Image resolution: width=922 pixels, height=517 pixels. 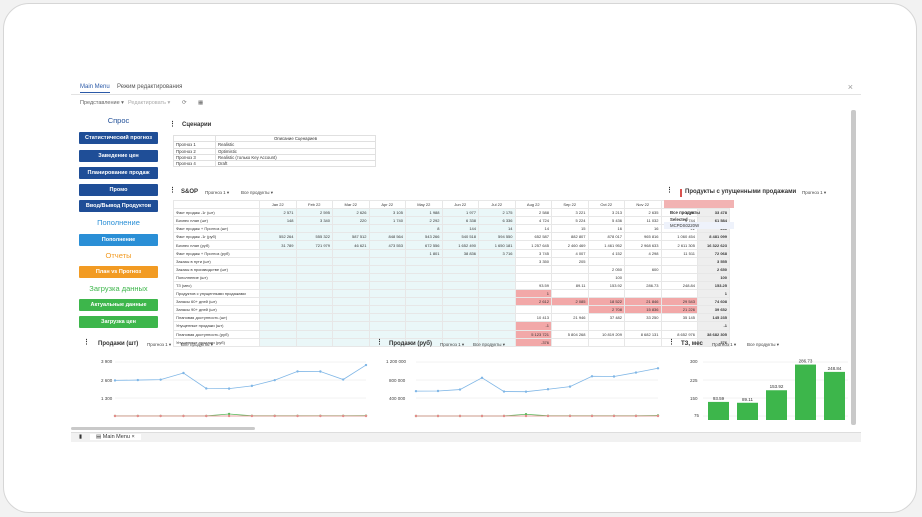 I want to click on units-products-dropdown: Все продукты ▾, so click(x=197, y=345).